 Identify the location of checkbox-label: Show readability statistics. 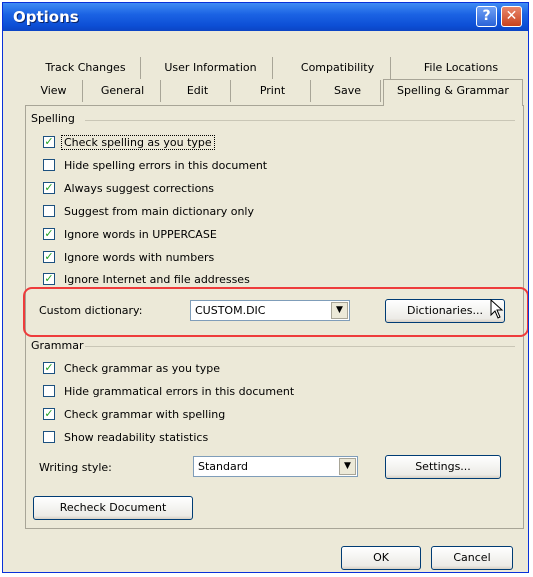
(136, 437).